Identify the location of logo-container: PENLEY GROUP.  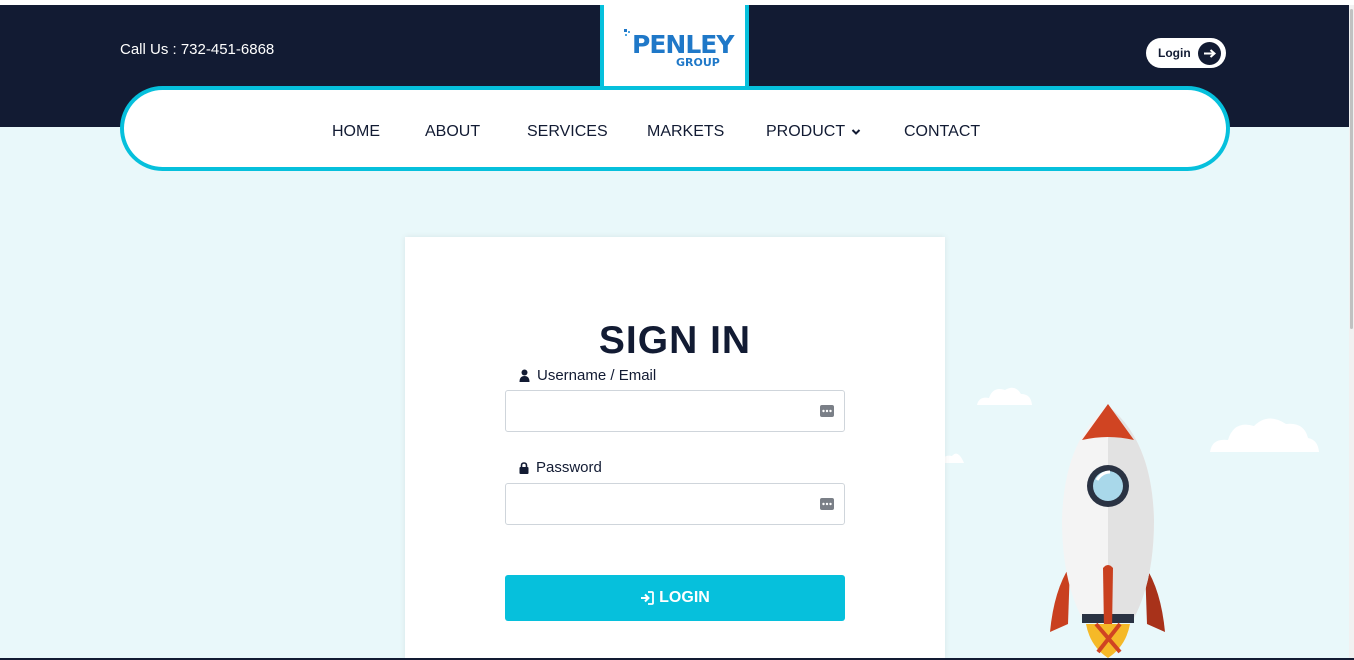
(674, 48).